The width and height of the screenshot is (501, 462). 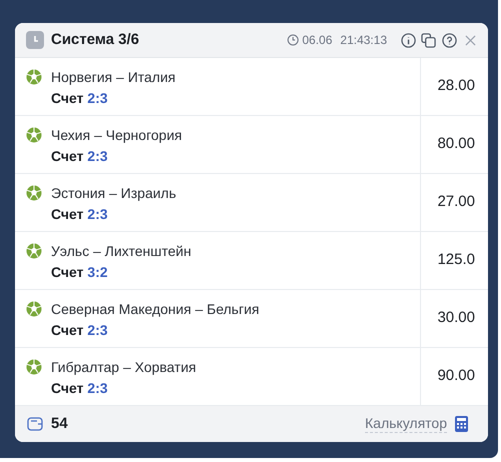 I want to click on bet-date: 06.06, so click(x=317, y=40).